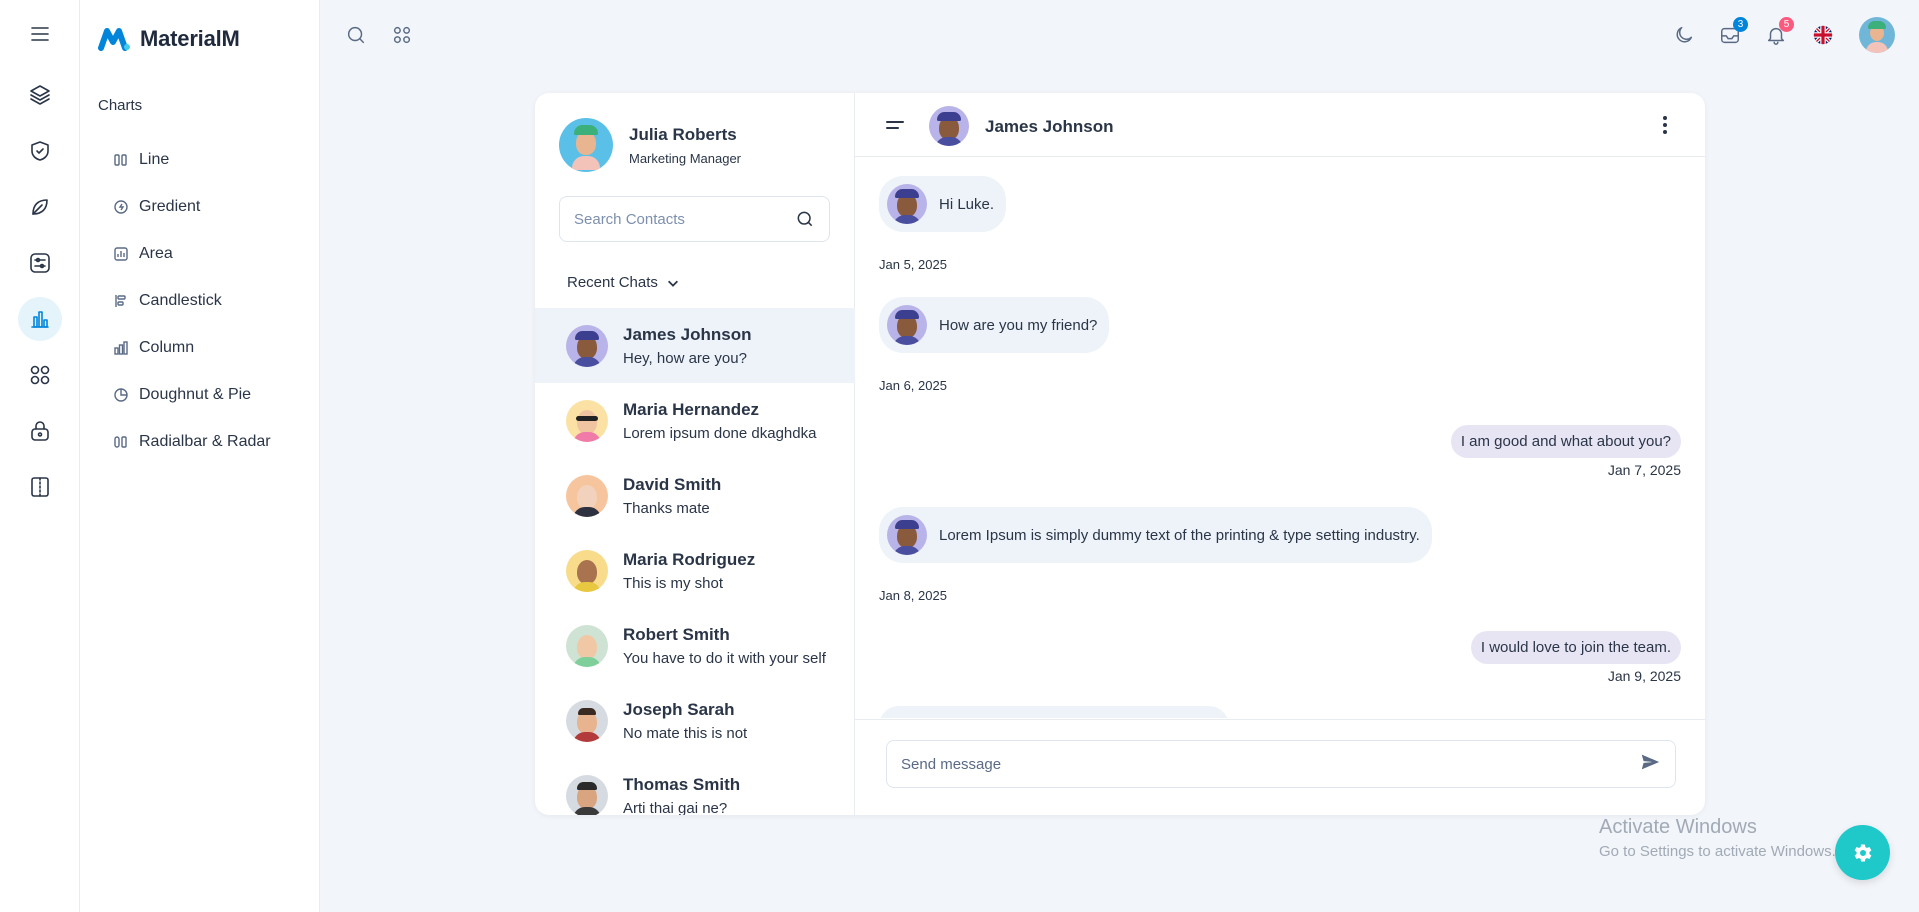 The height and width of the screenshot is (912, 1919). I want to click on message-date: Jan 5, 2025, so click(913, 264).